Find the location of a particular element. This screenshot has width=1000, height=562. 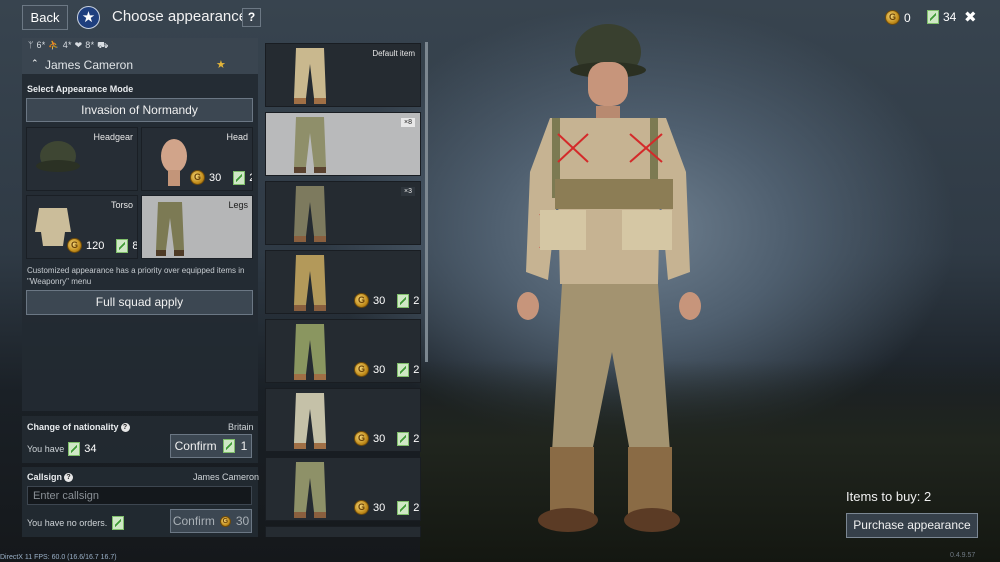

soldier-stats: ᛘ 6* ⛹ 4* ❤ 8* ⛟ is located at coordinates (68, 45).